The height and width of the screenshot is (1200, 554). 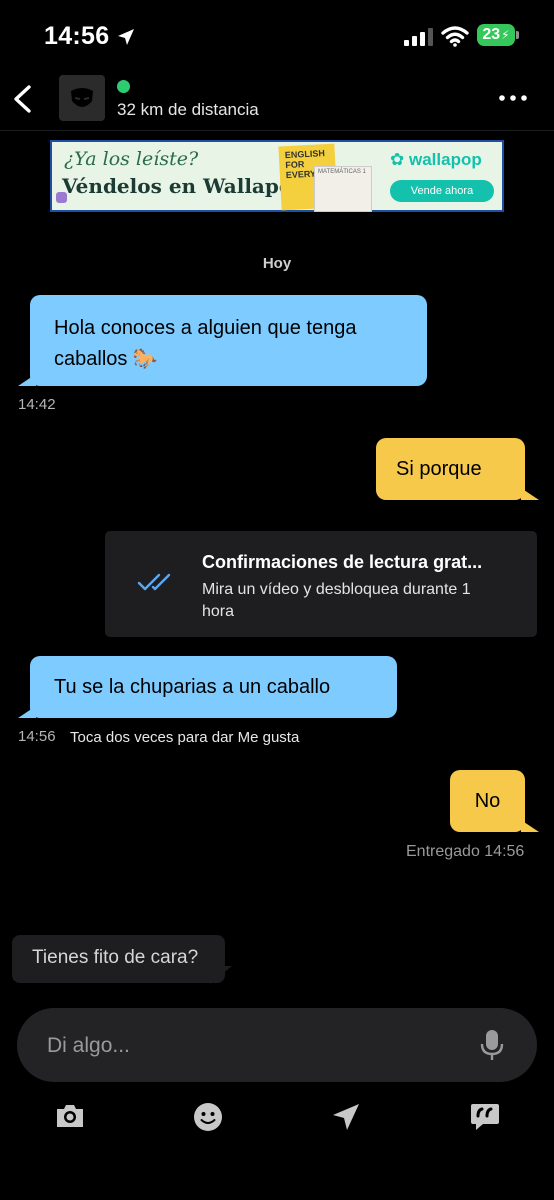 I want to click on cellular-signal-icon, so click(x=418, y=37).